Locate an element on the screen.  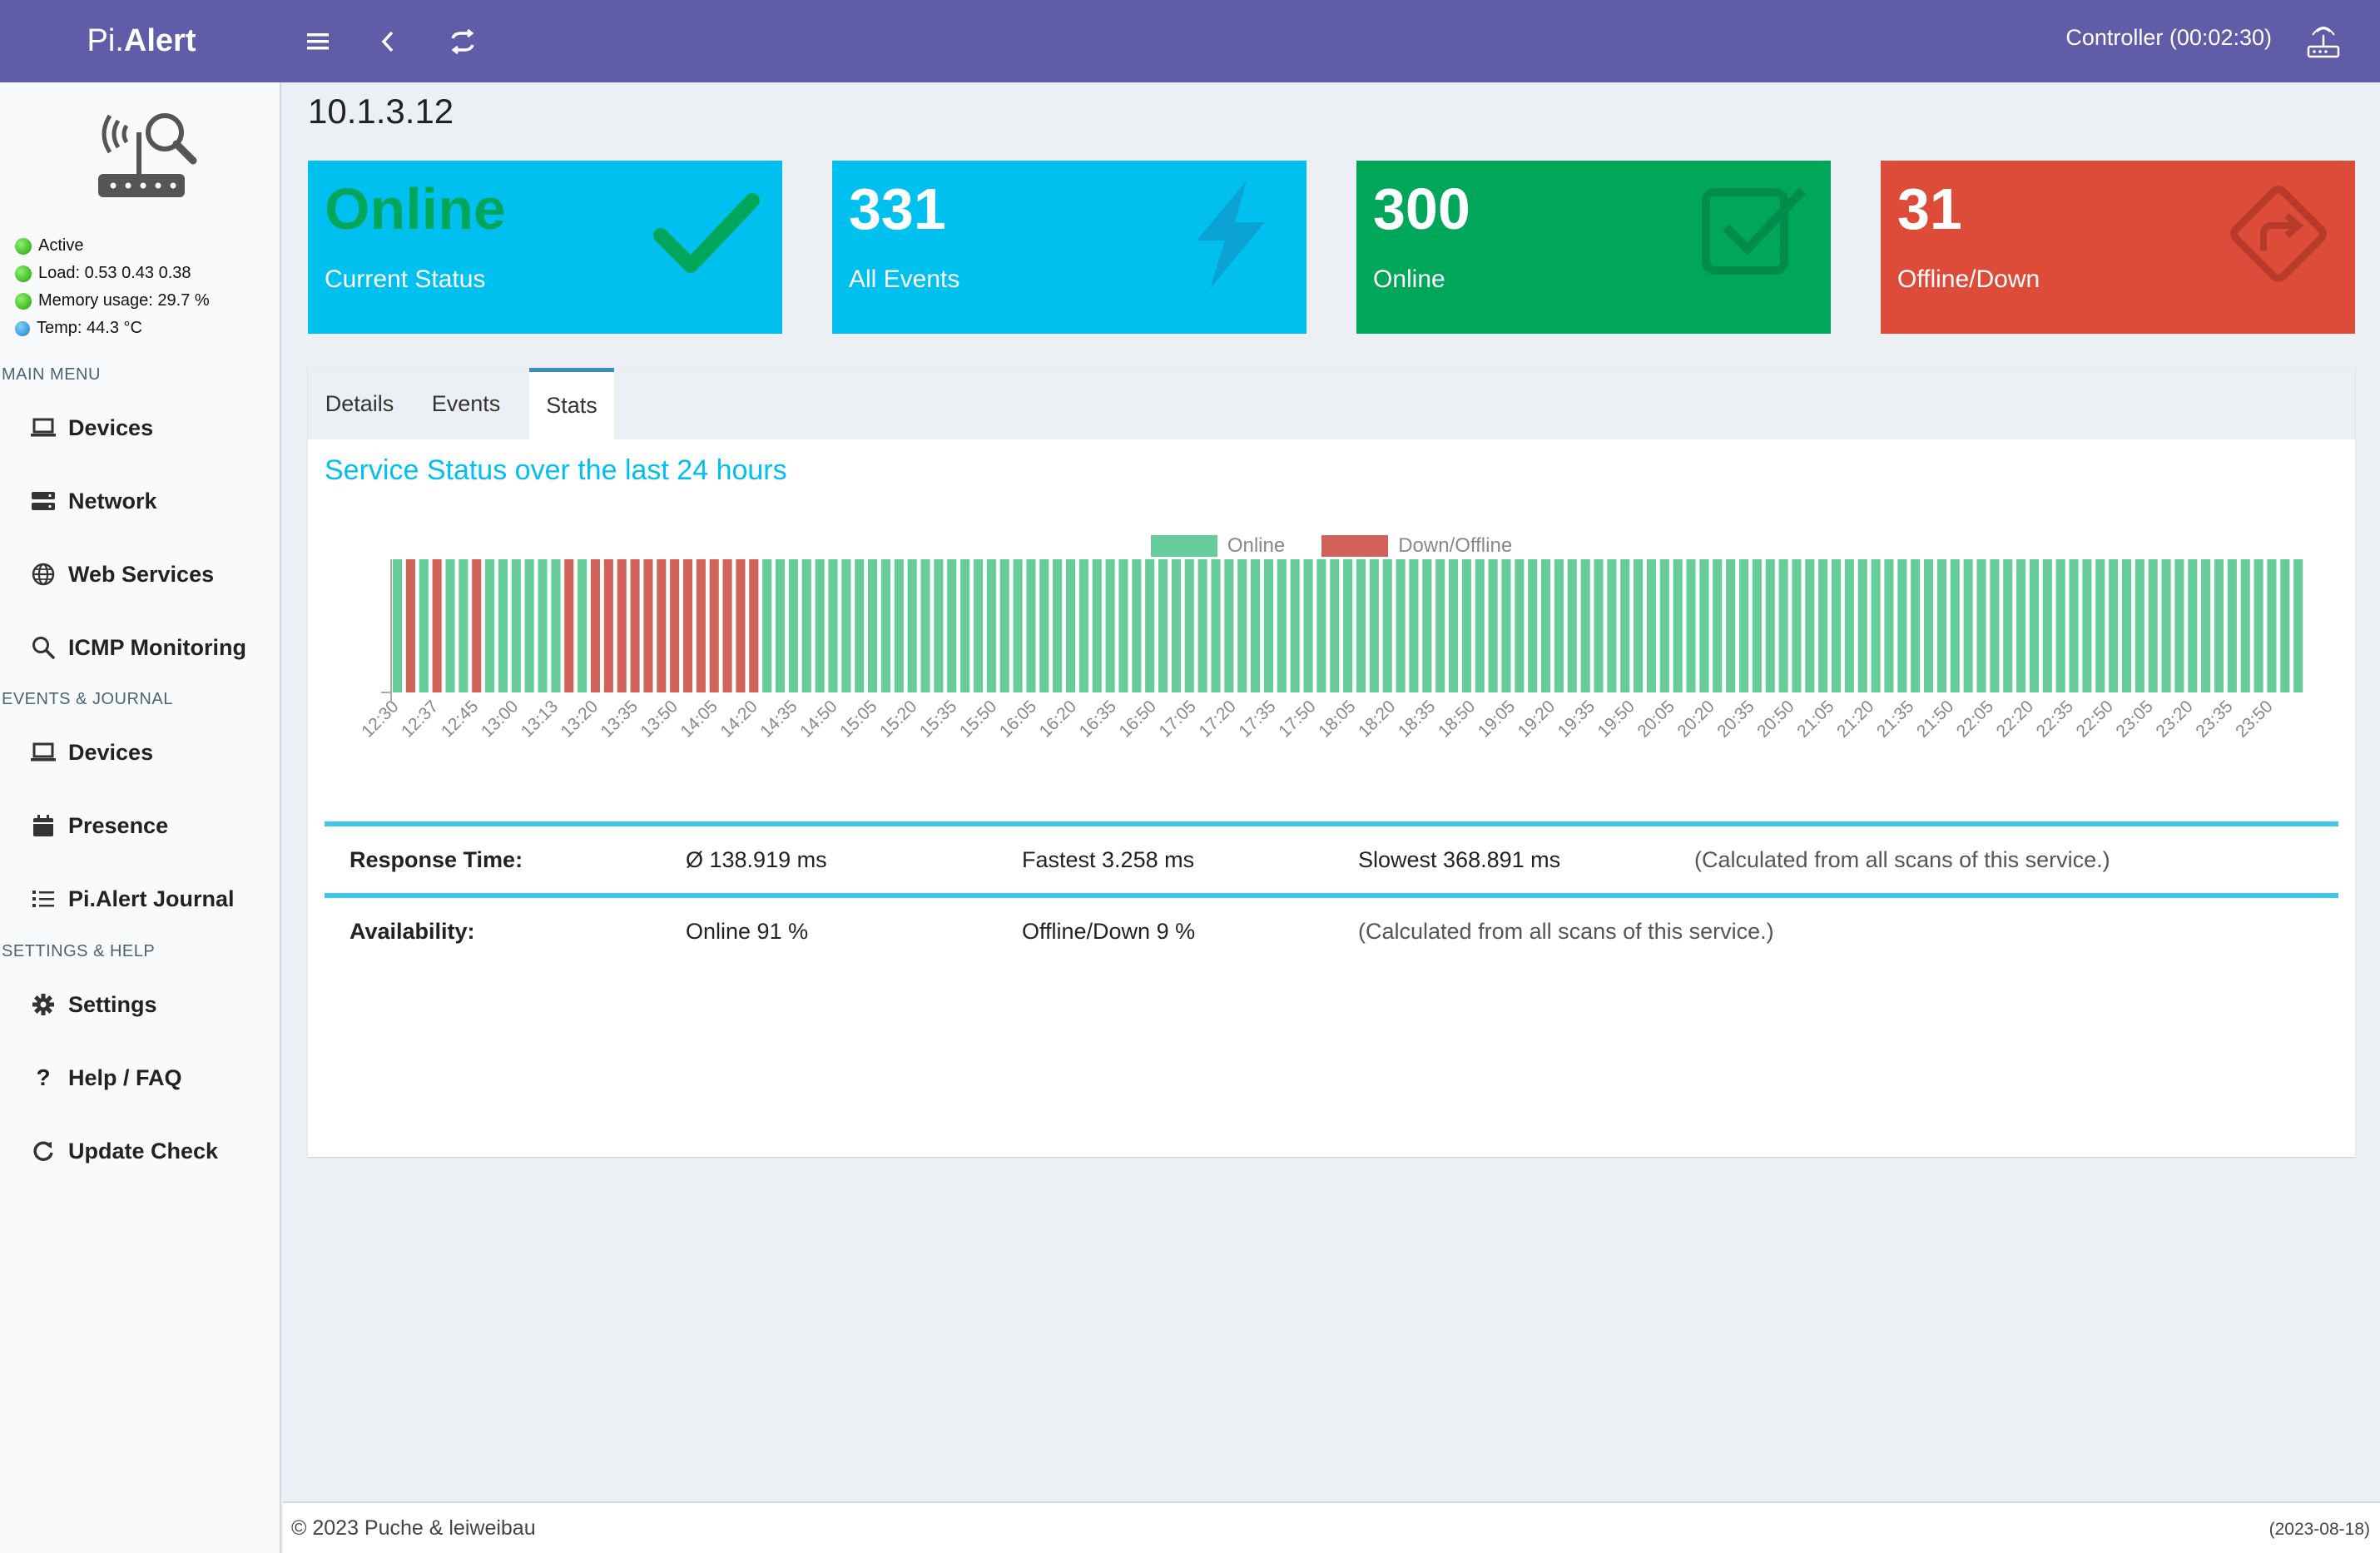
offline-box: 31 Offline/Down is located at coordinates (2118, 247).